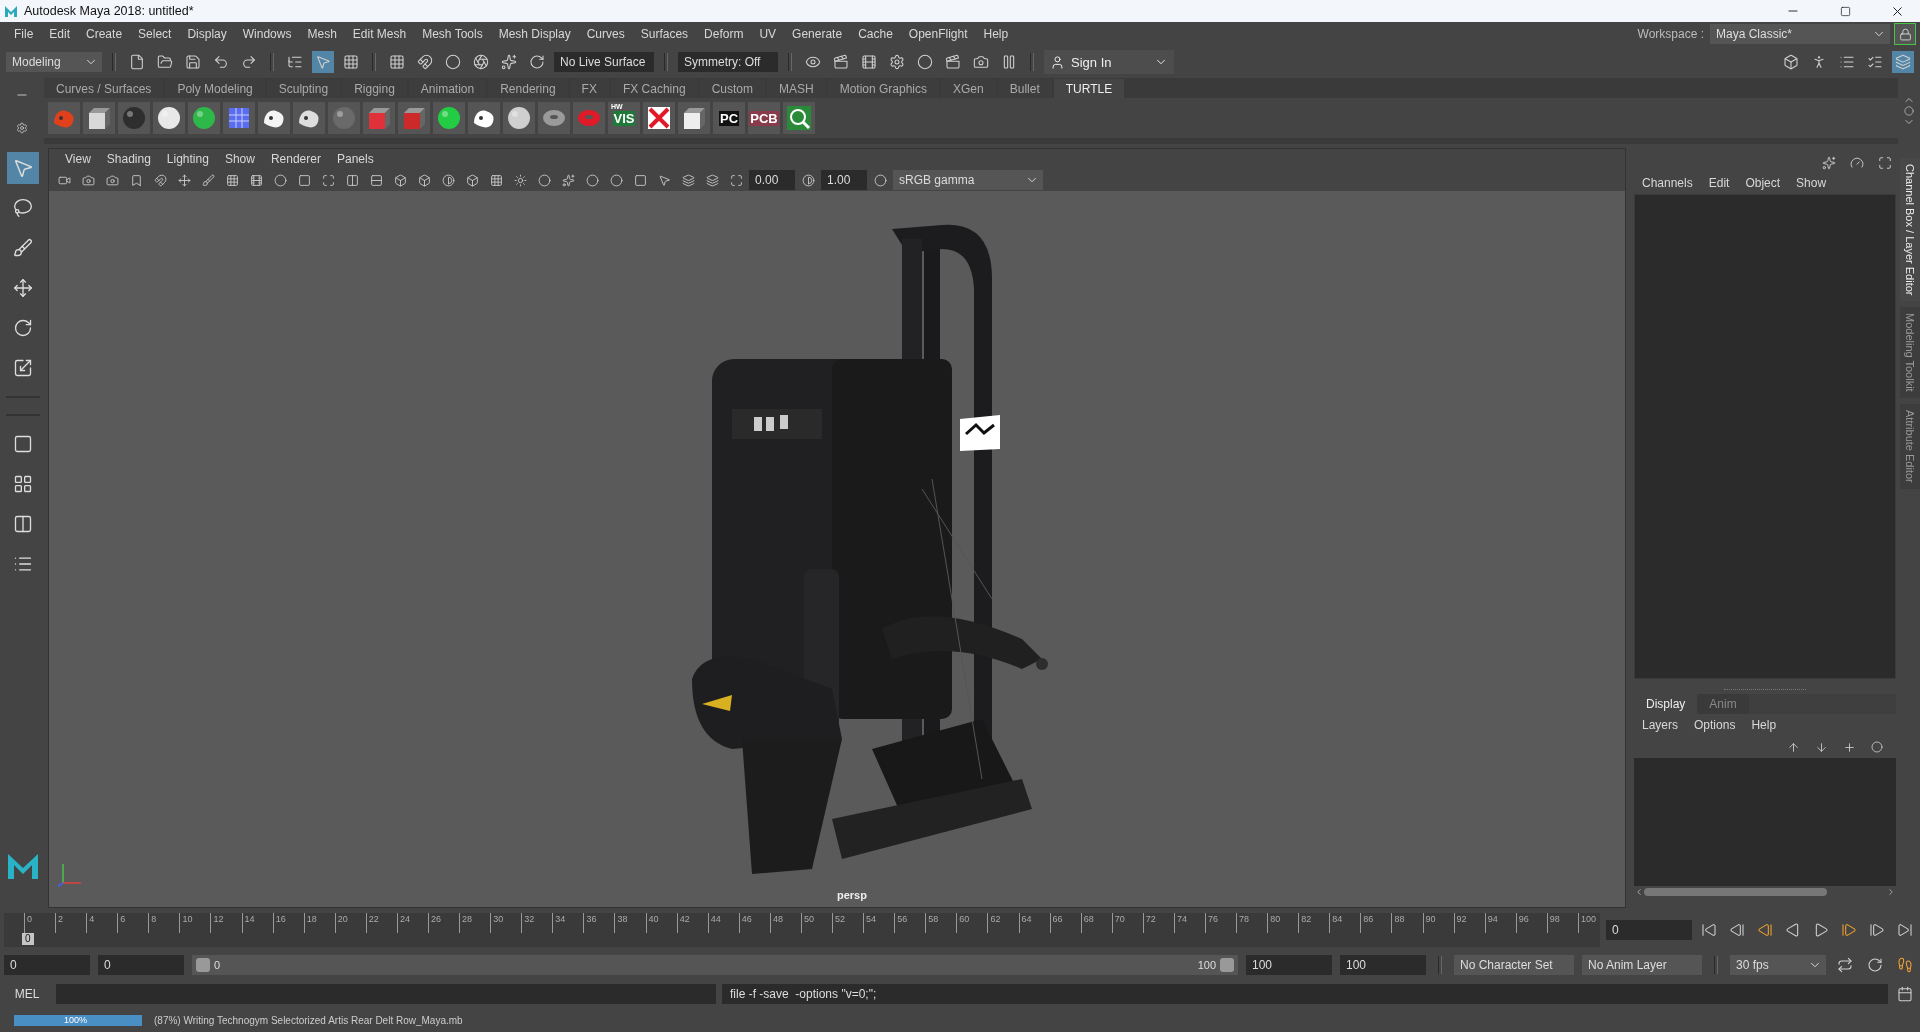 This screenshot has height=1032, width=1920. Describe the element at coordinates (1522, 923) in the screenshot. I see `frame-label: 96` at that location.